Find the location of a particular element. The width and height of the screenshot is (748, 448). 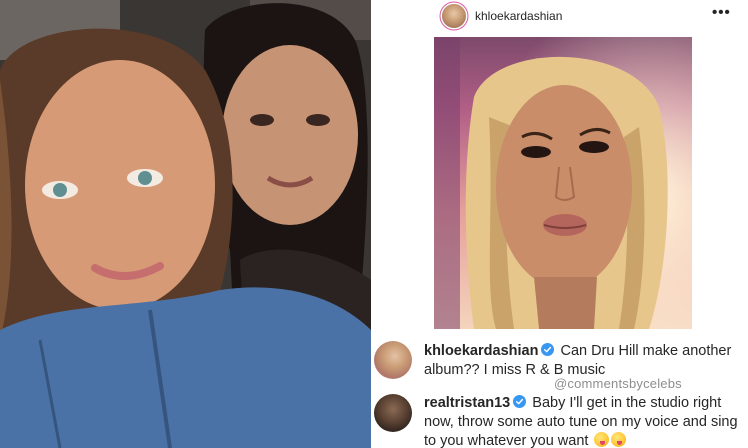

more-options-icon: ••• is located at coordinates (721, 12).